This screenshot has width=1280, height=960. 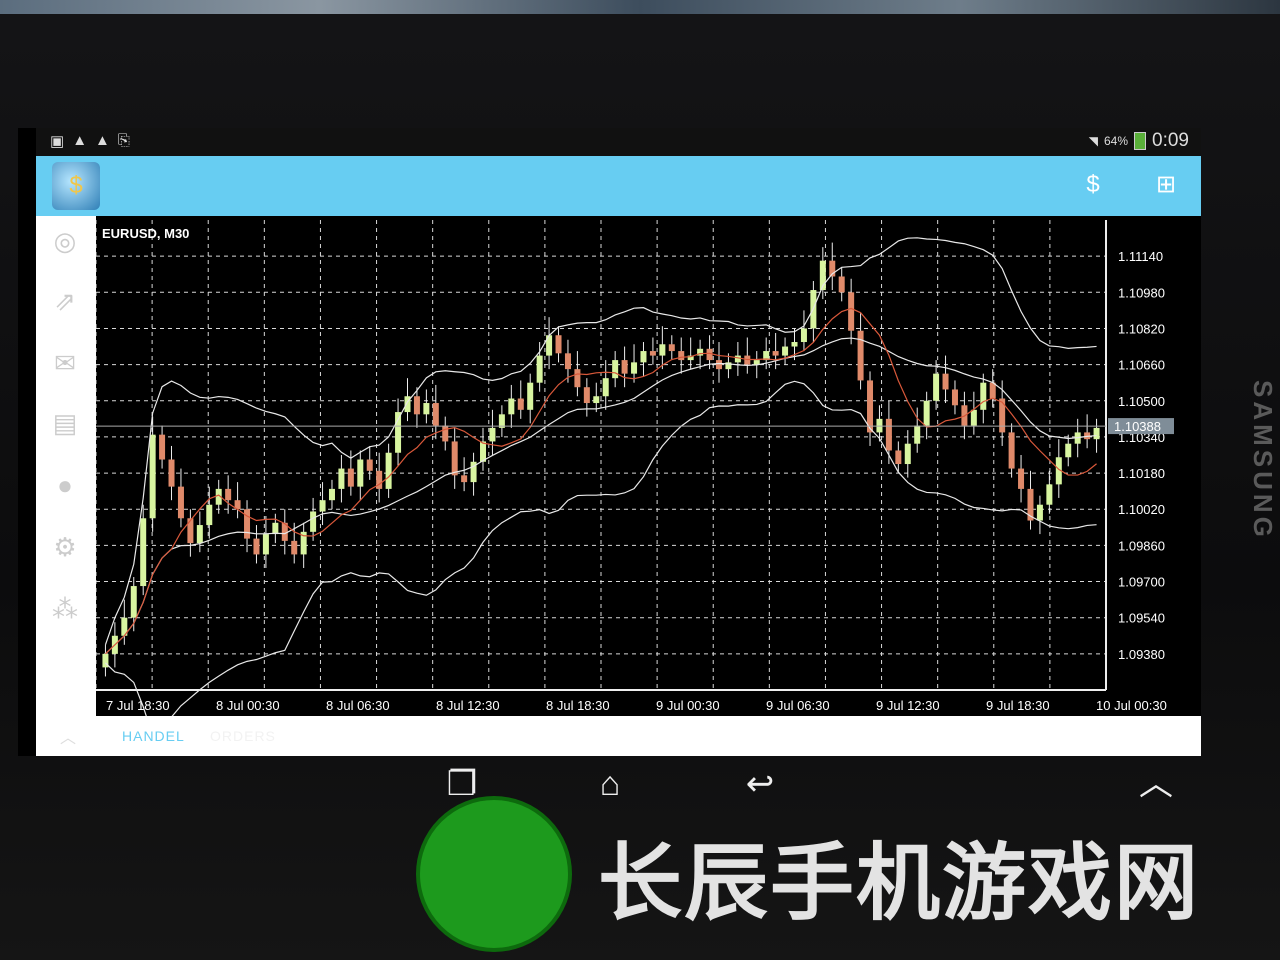 What do you see at coordinates (1018, 705) in the screenshot?
I see `x-tick-label: 9 Jul 18:30` at bounding box center [1018, 705].